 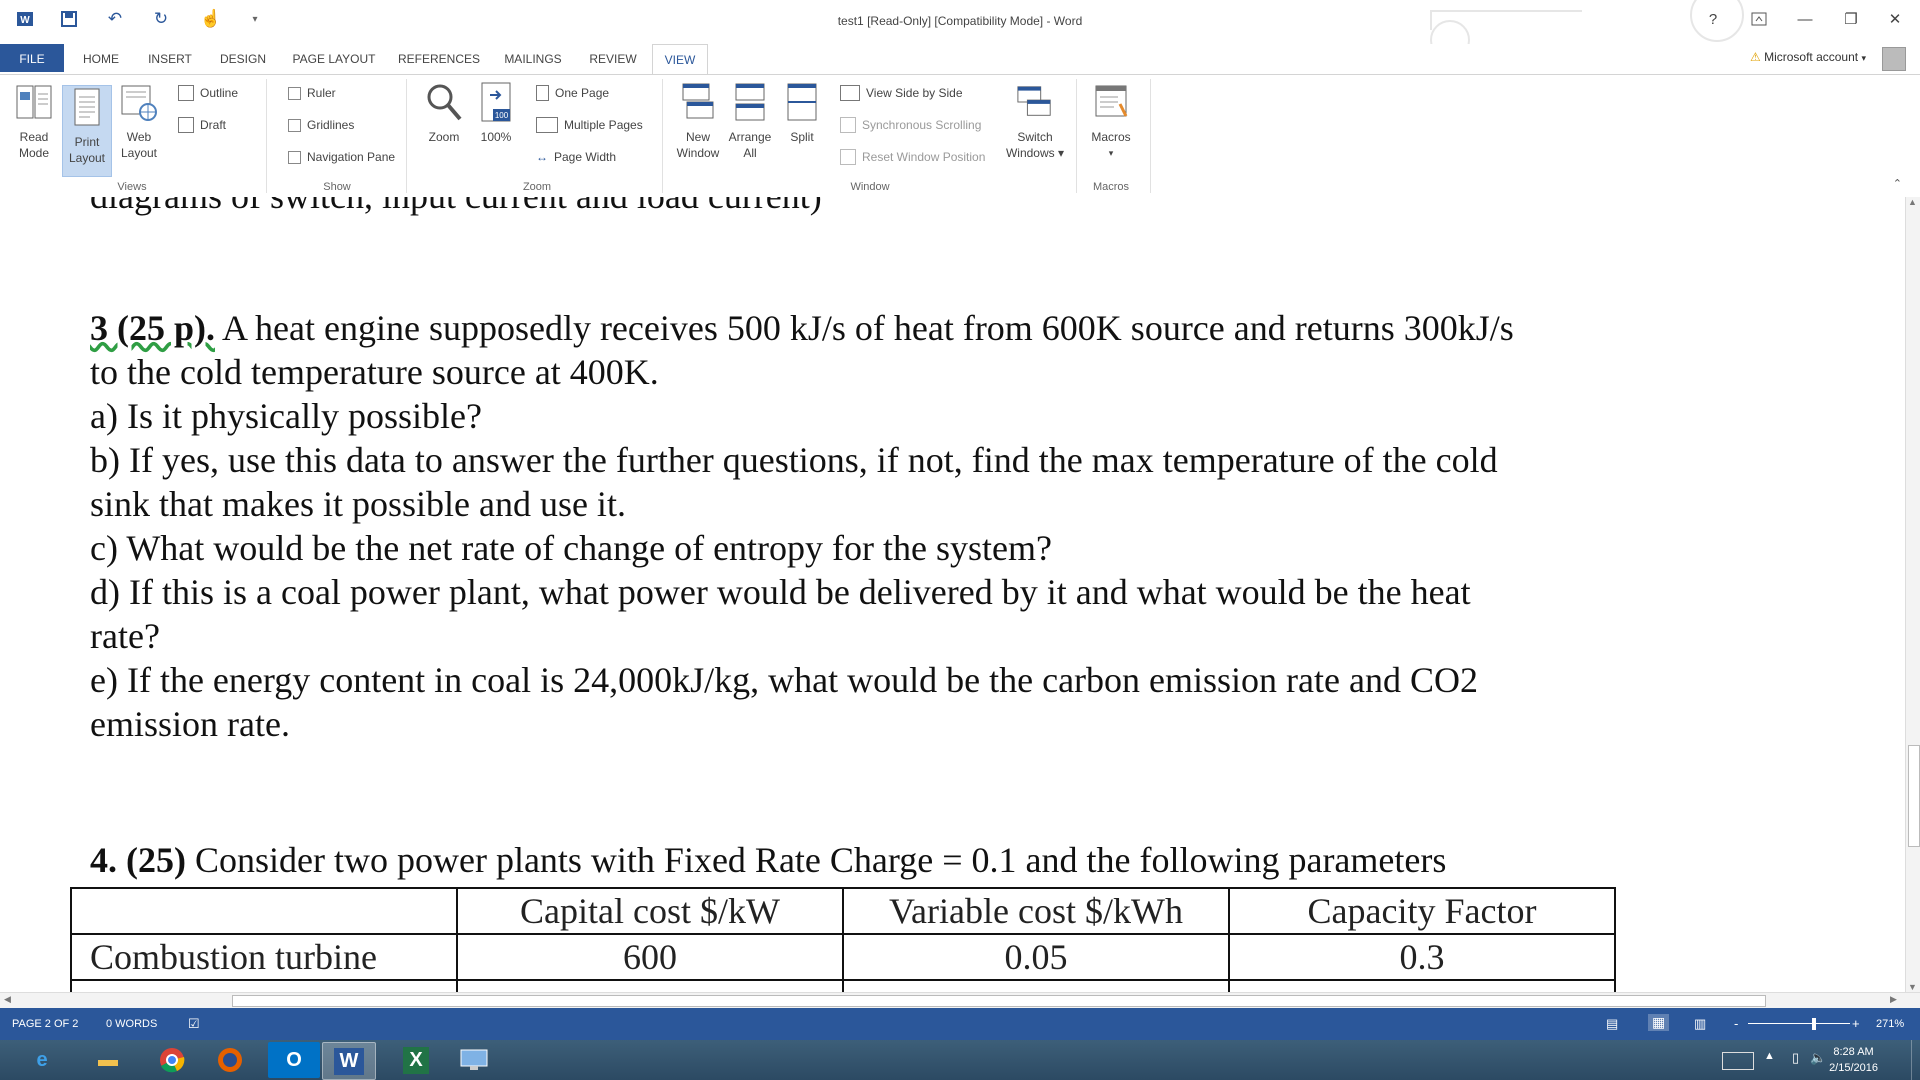 I want to click on vertical-scrollbar: ▲ ▼, so click(x=1912, y=594).